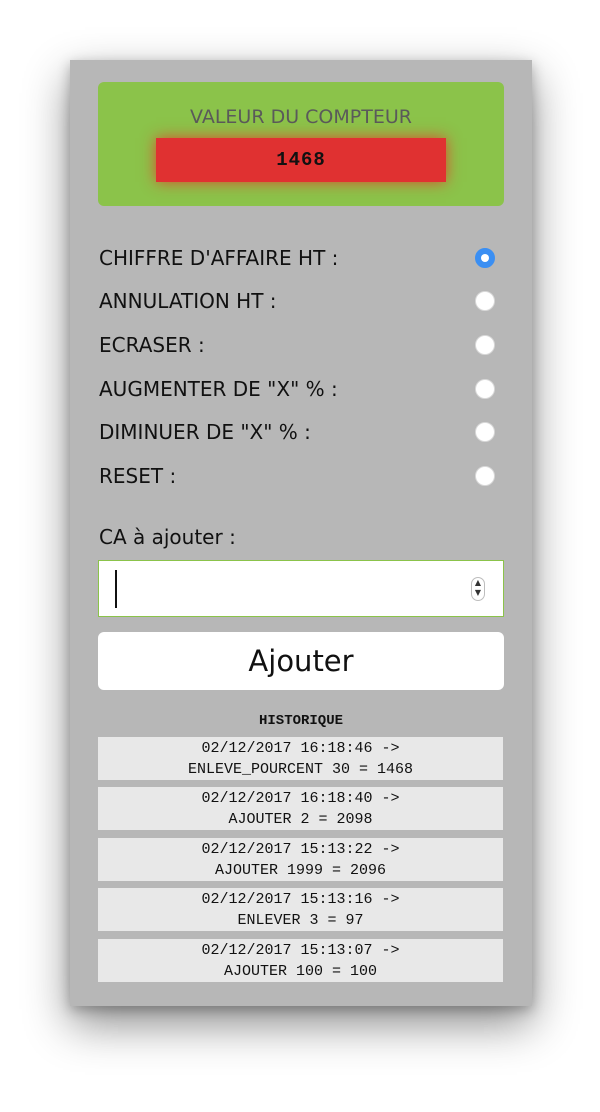 This screenshot has height=1112, width=600. I want to click on history-item-operation: AJOUTER 2 = 2098, so click(300, 820).